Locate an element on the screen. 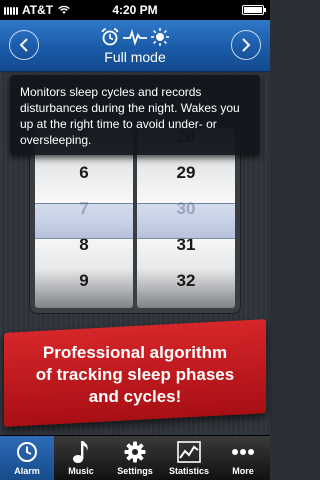  tab-alarm: Alarm is located at coordinates (27, 458).